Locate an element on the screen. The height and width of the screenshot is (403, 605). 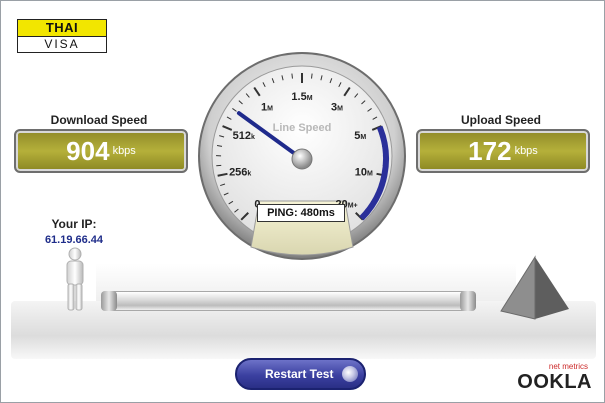
tube-cap-right is located at coordinates (468, 301).